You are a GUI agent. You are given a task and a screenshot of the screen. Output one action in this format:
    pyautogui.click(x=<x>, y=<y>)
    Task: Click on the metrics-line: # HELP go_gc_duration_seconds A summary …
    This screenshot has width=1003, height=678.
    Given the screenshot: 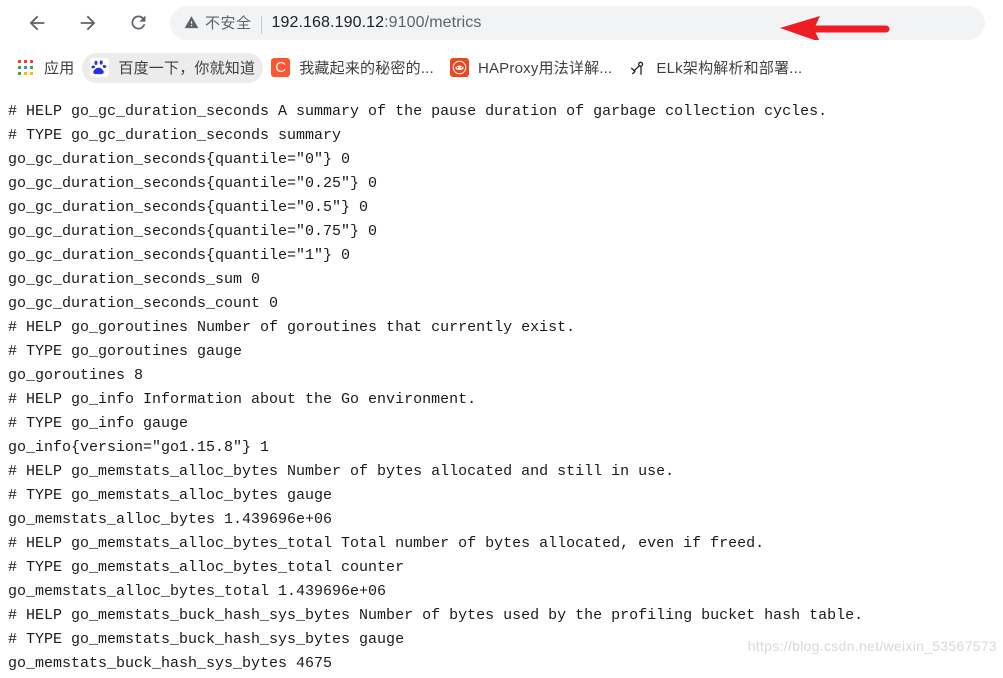 What is the action you would take?
    pyautogui.click(x=418, y=111)
    